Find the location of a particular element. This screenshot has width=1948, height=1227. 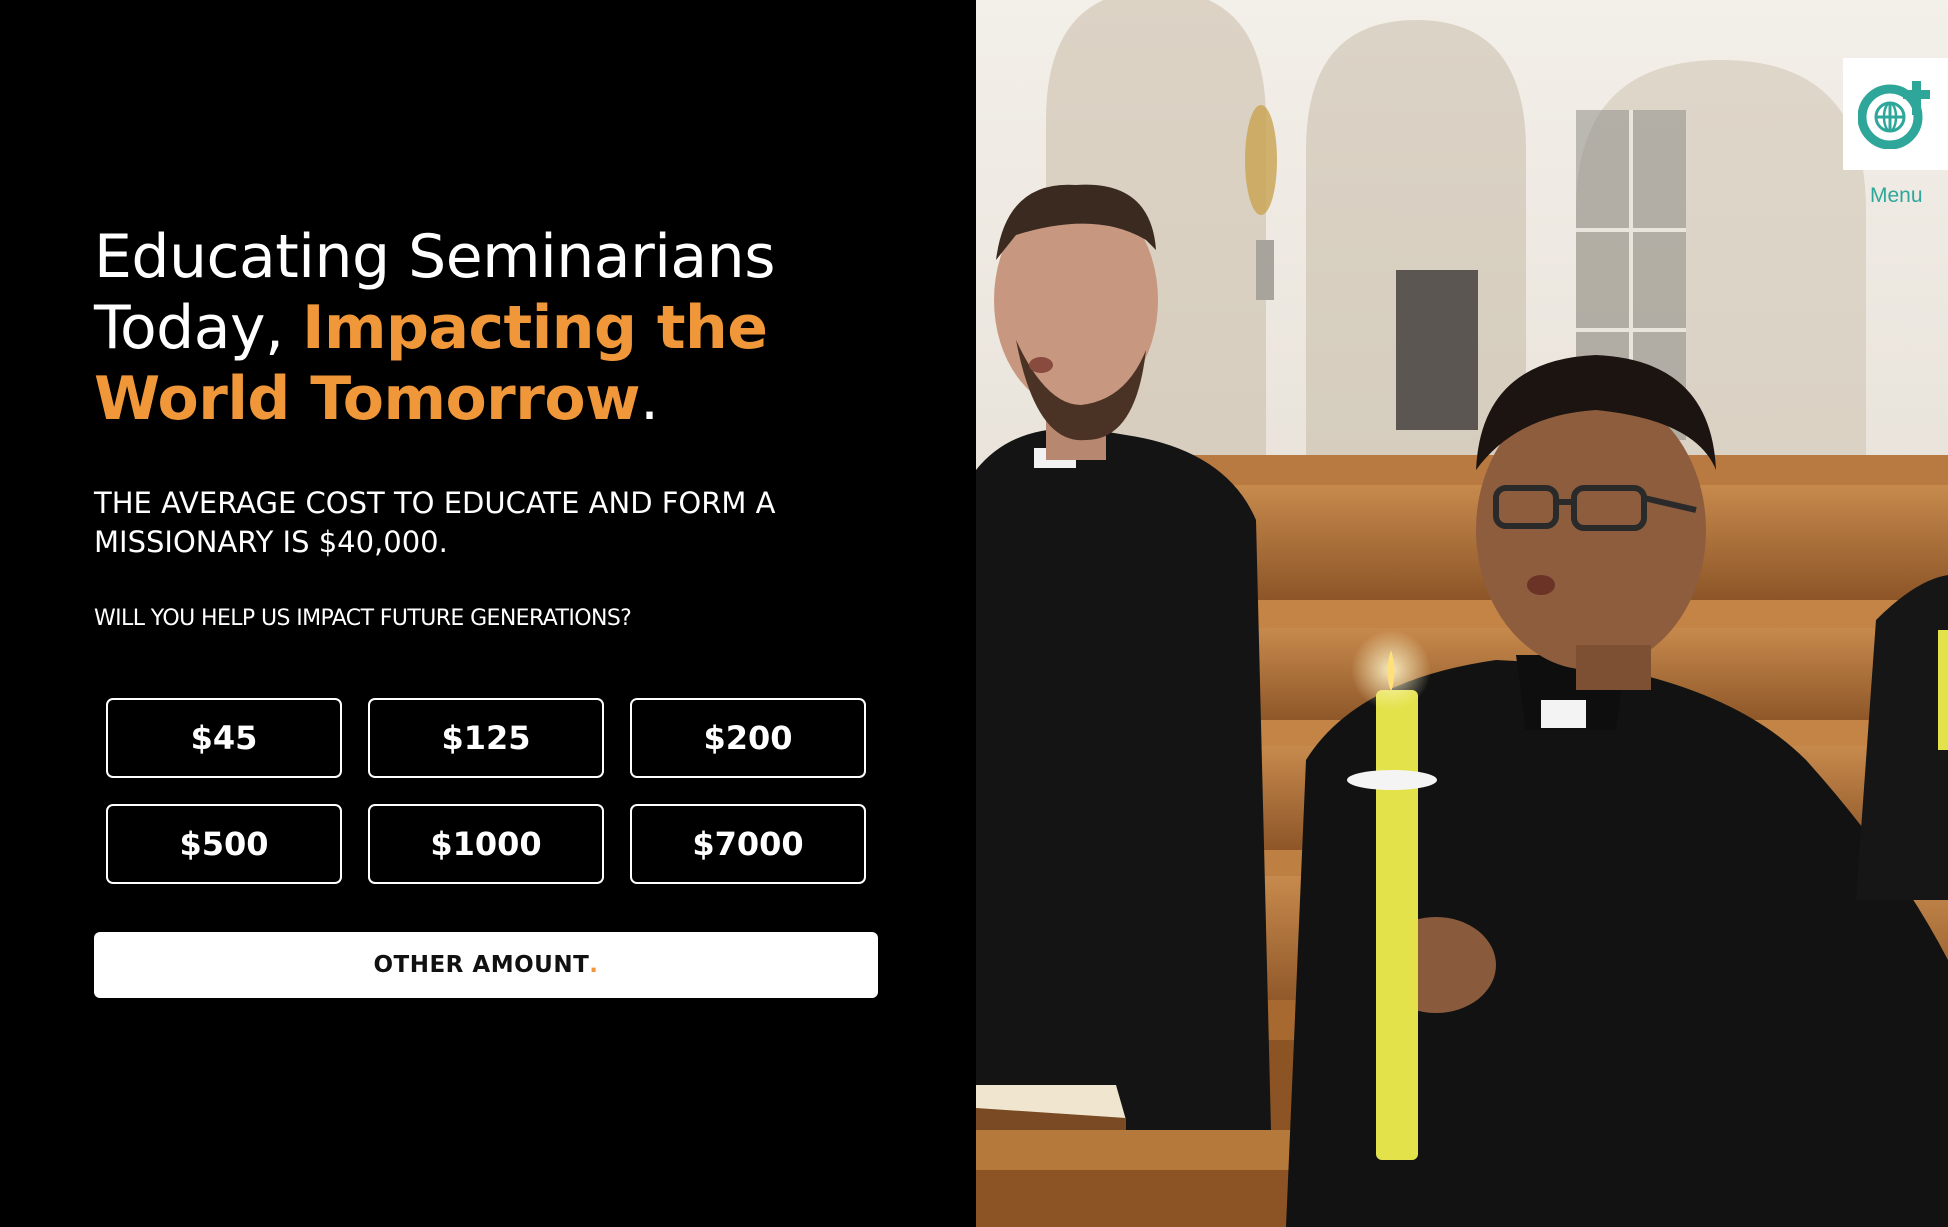

cost-statement-line-2: MISSIONARY IS $40,000. is located at coordinates (271, 542).